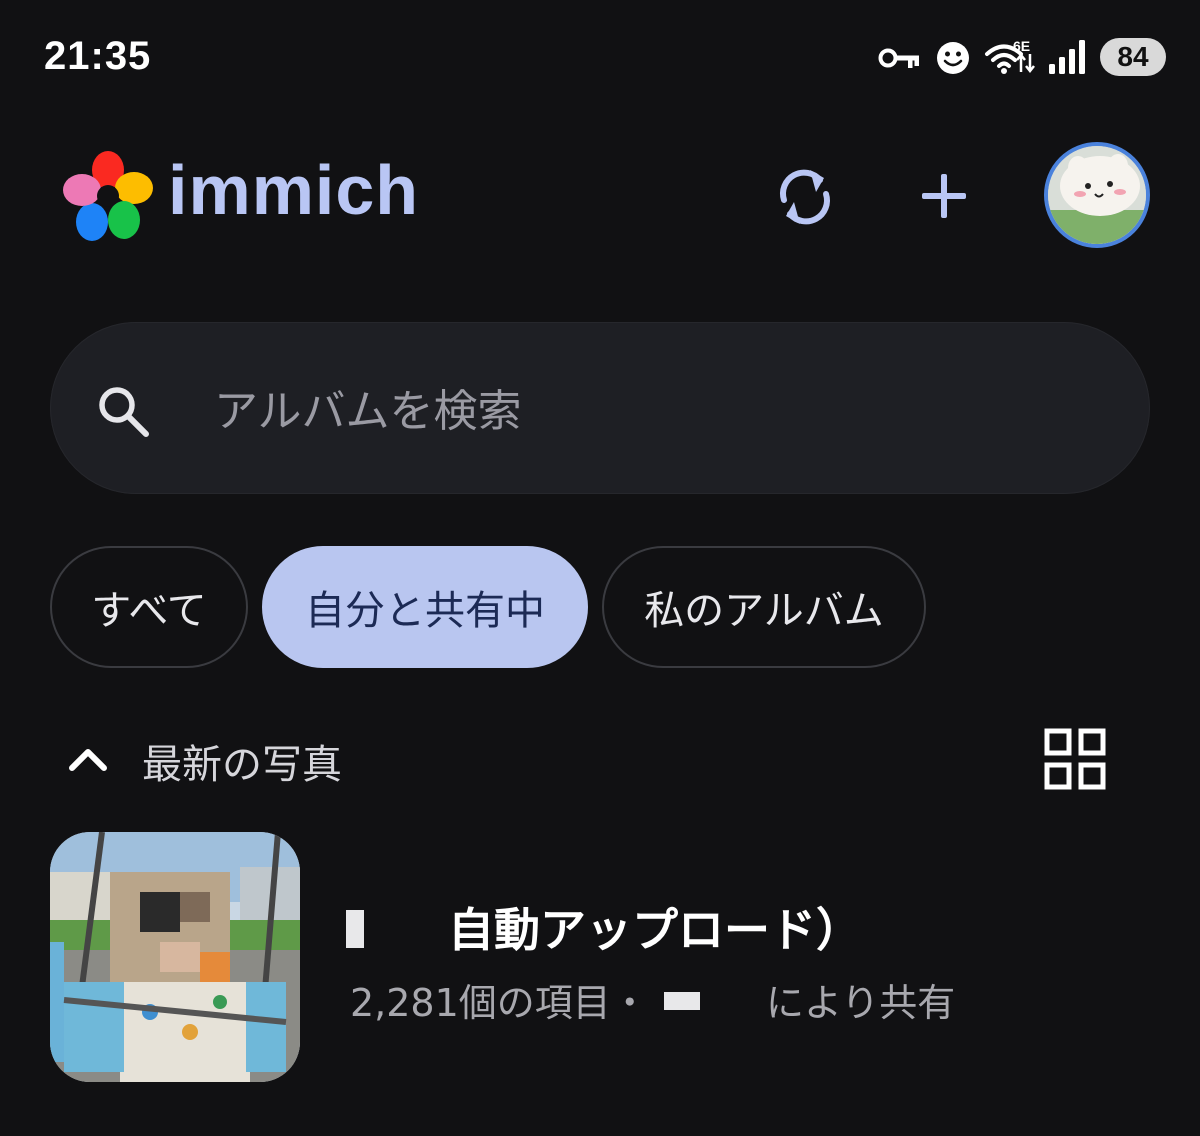  What do you see at coordinates (499, 1003) in the screenshot?
I see `album-item-count: 2,281個の項目・` at bounding box center [499, 1003].